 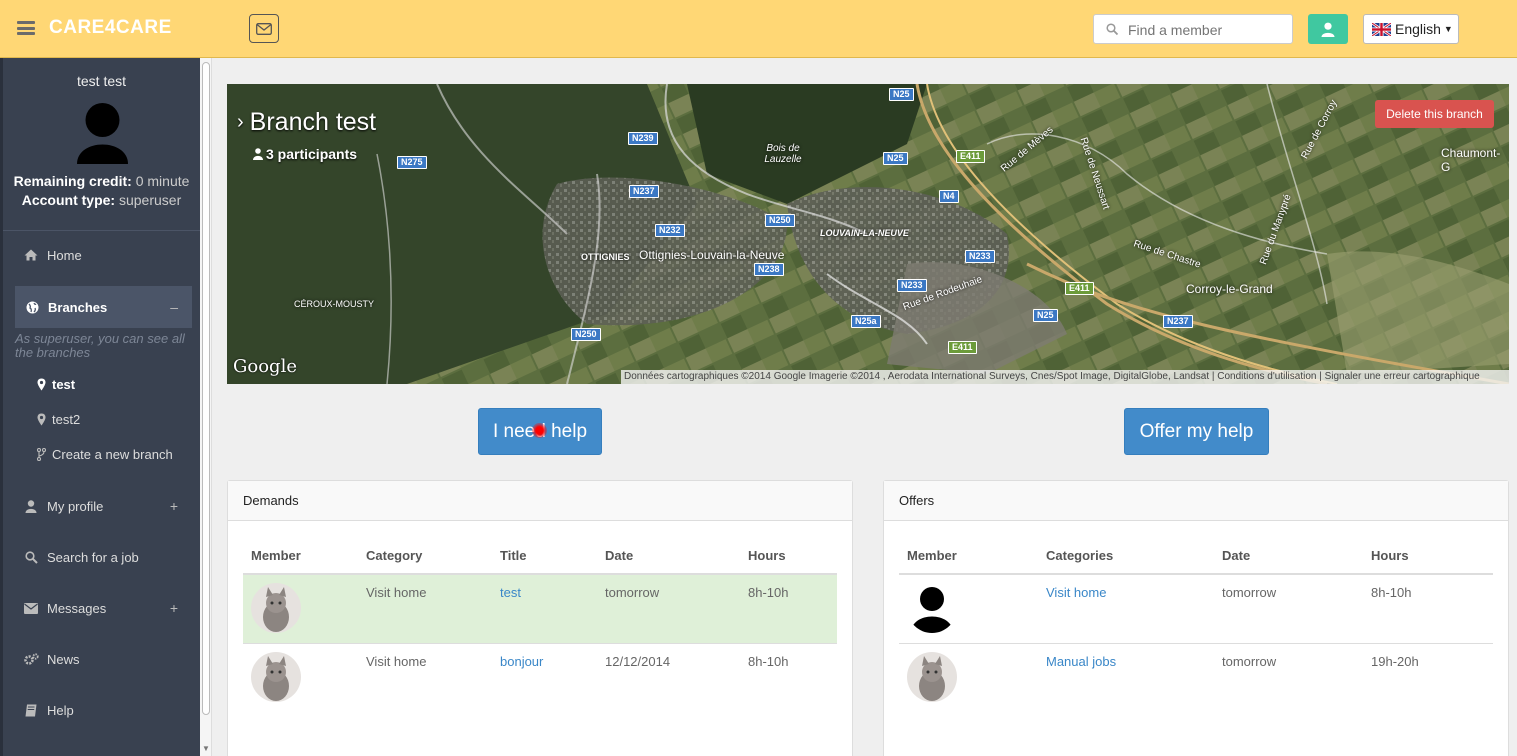 I want to click on participants-text: 3 participants, so click(x=312, y=154).